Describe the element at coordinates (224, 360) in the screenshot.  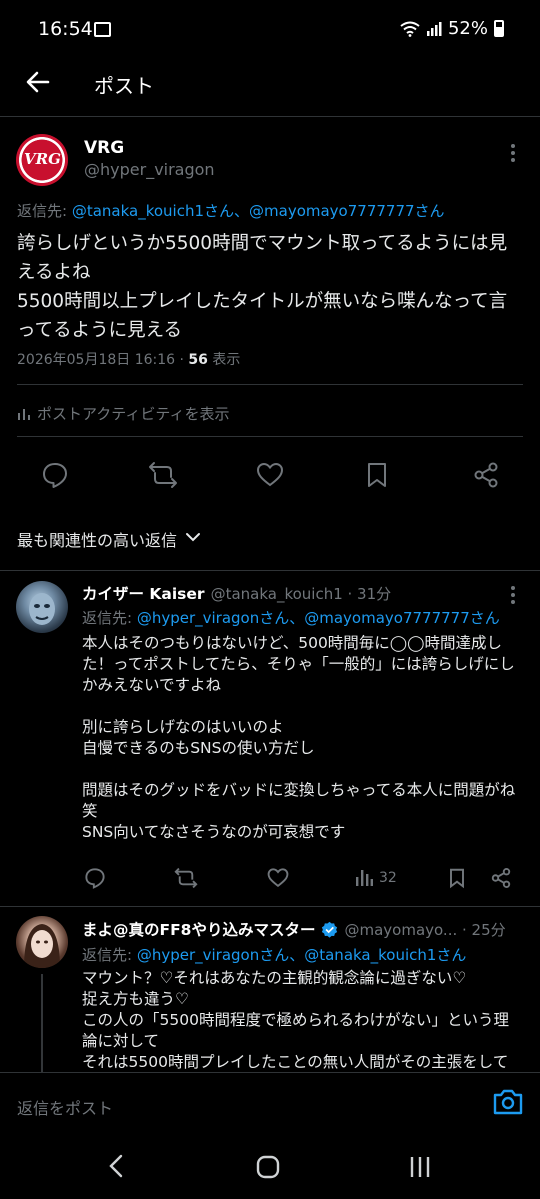
I see `views-label: 表示` at that location.